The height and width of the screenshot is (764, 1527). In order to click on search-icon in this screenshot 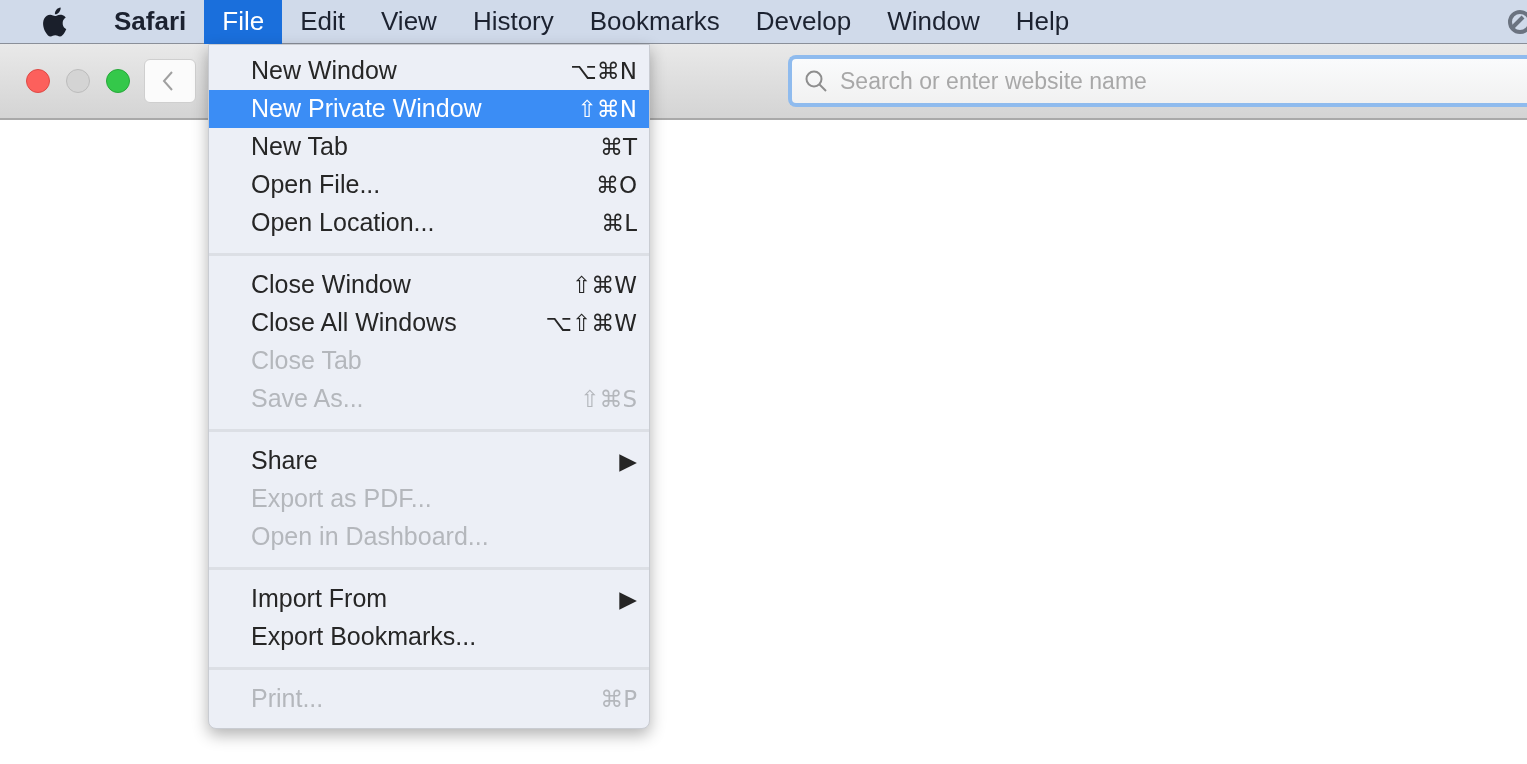, I will do `click(816, 81)`.